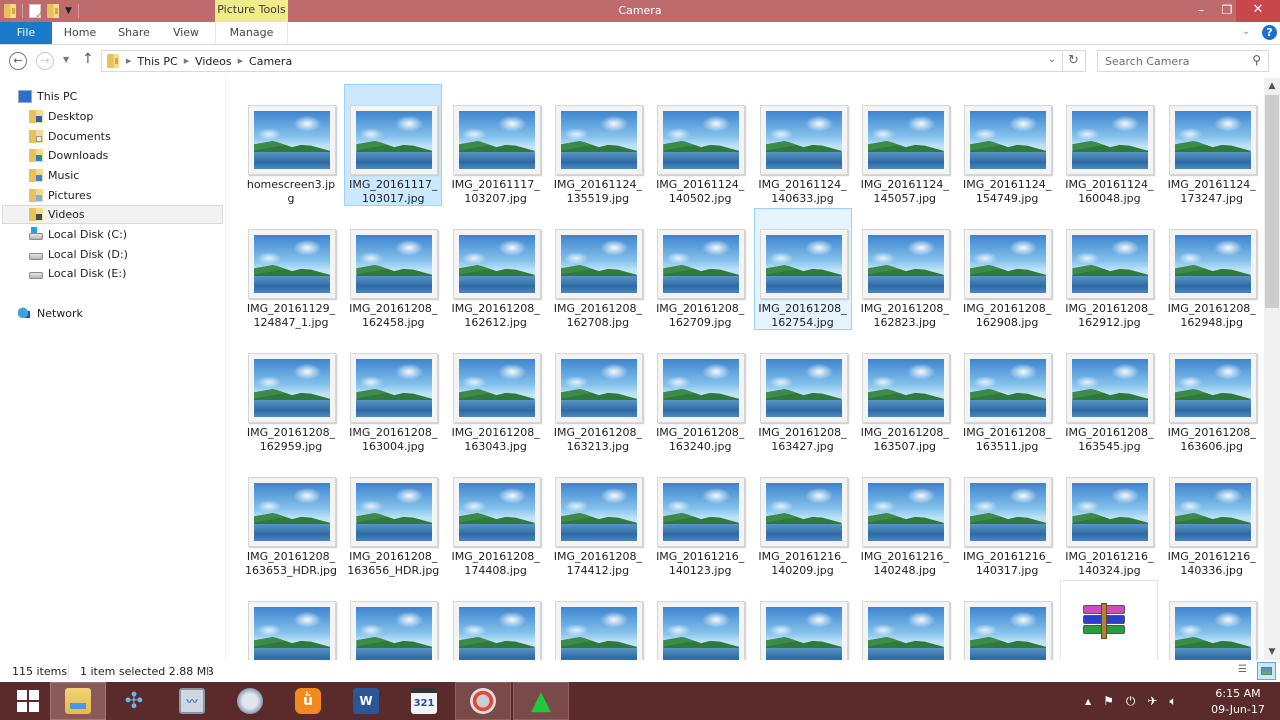  What do you see at coordinates (905, 393) in the screenshot?
I see `file-item: IMG_20161208_163507.jpg` at bounding box center [905, 393].